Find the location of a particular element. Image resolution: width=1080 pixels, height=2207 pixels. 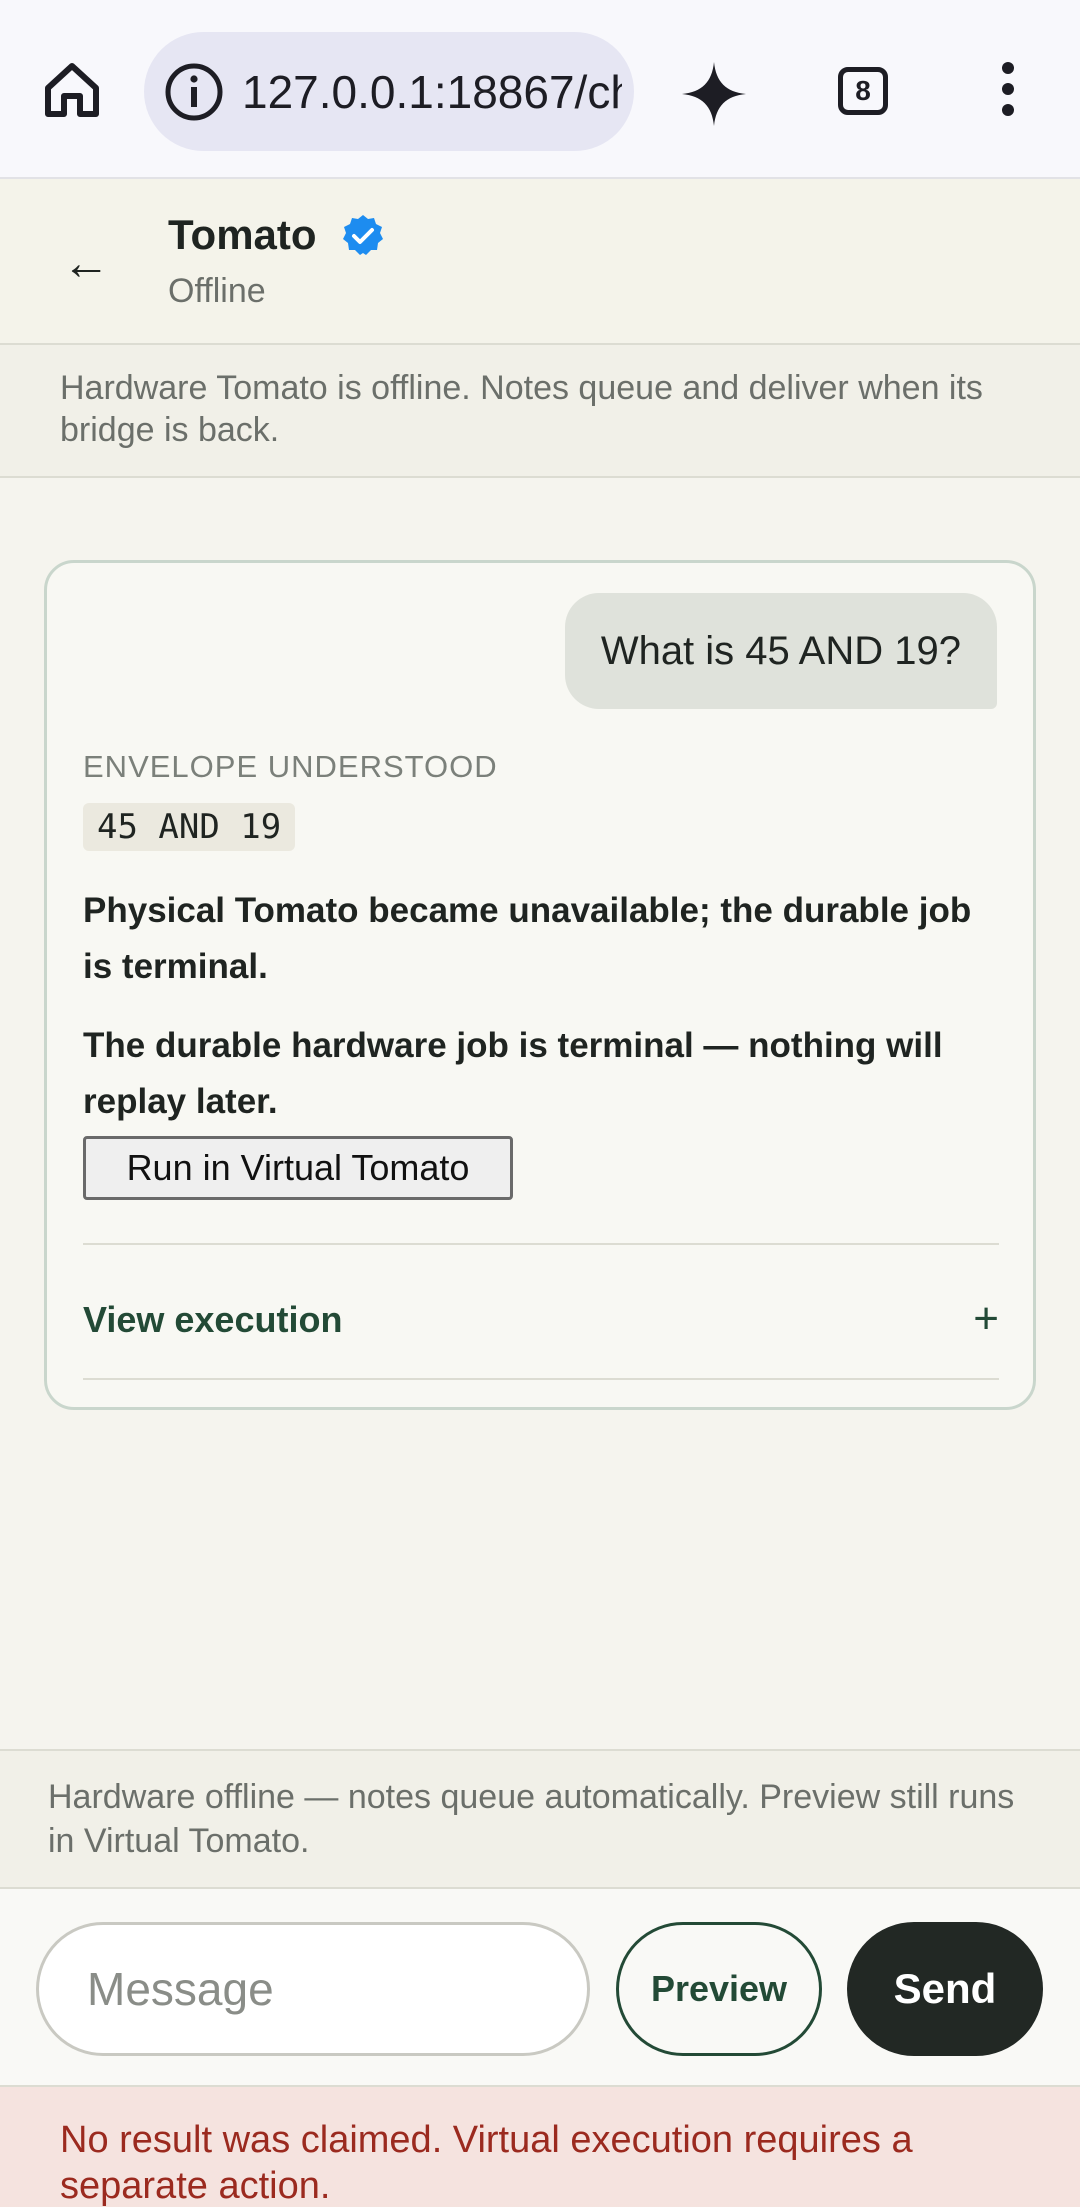

info-icon is located at coordinates (194, 92).